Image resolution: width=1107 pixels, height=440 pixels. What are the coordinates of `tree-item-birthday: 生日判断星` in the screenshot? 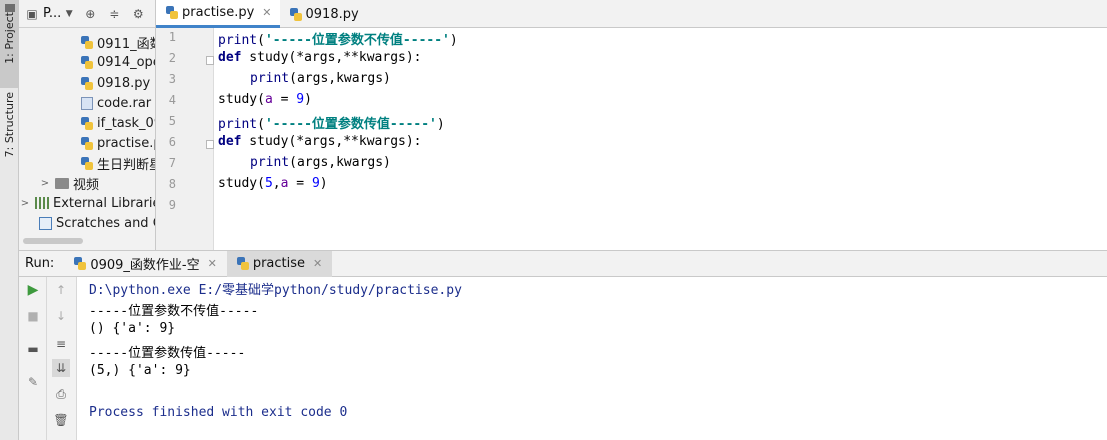 It's located at (118, 163).